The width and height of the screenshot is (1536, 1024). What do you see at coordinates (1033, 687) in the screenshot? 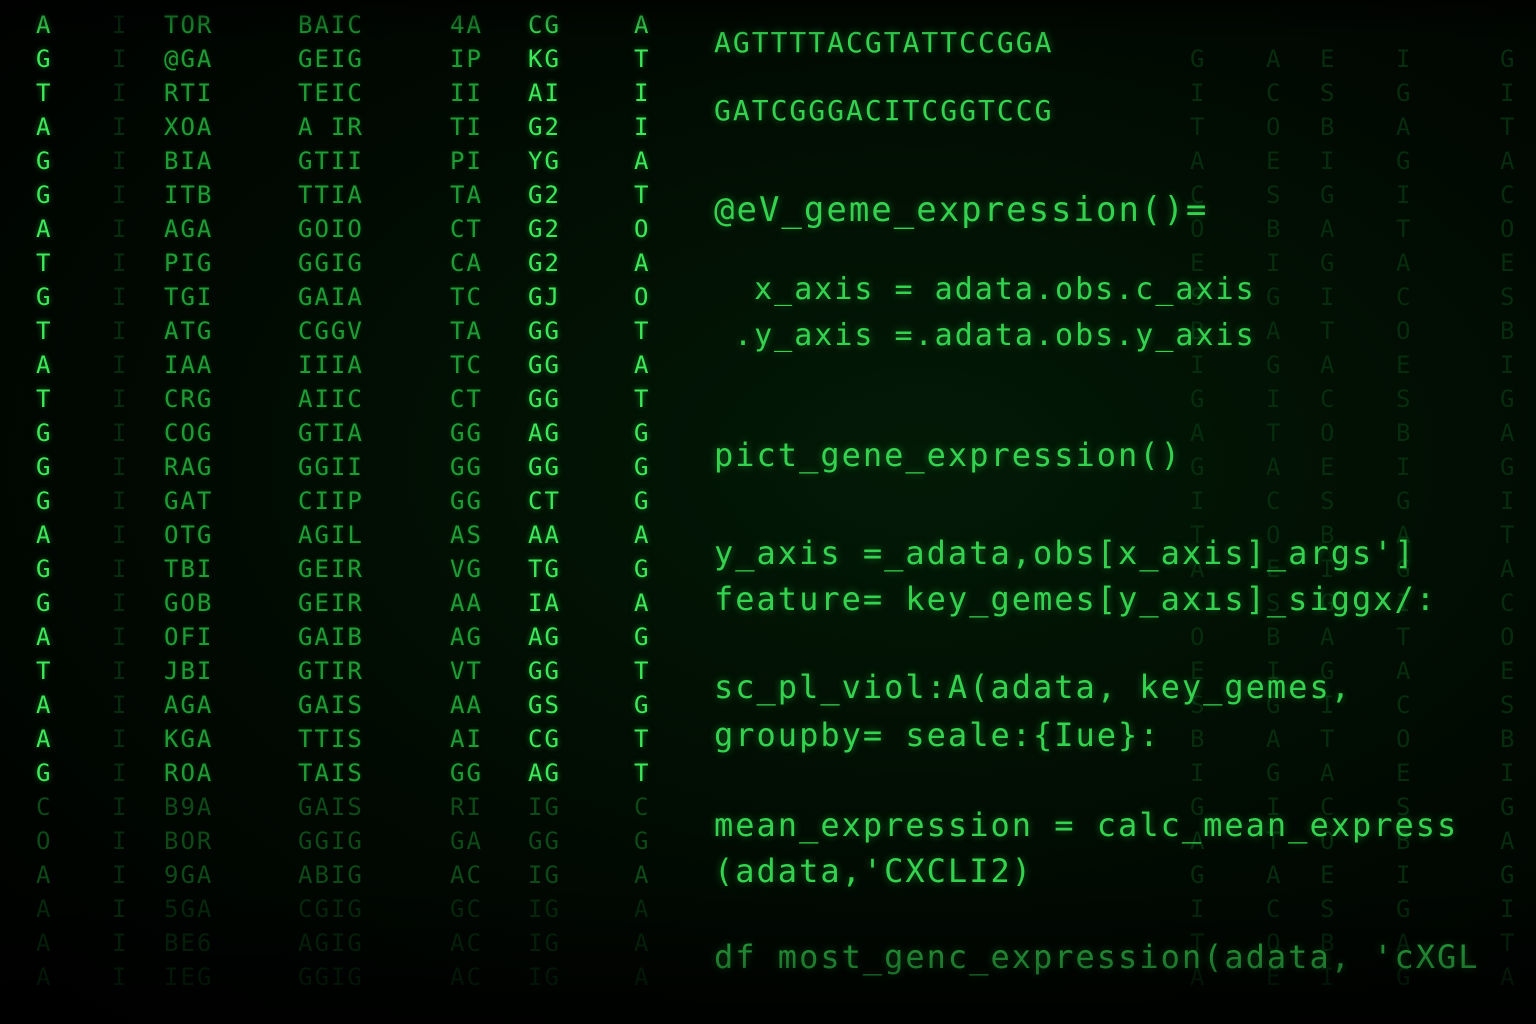
I see `code-line: sc_pl_viol:A(adata, key_gemes,` at bounding box center [1033, 687].